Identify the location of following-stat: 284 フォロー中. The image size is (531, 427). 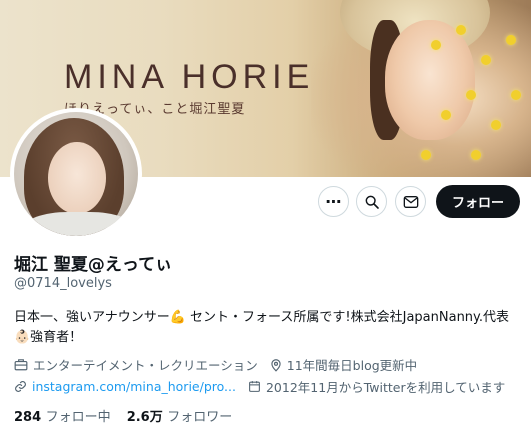
(62, 415).